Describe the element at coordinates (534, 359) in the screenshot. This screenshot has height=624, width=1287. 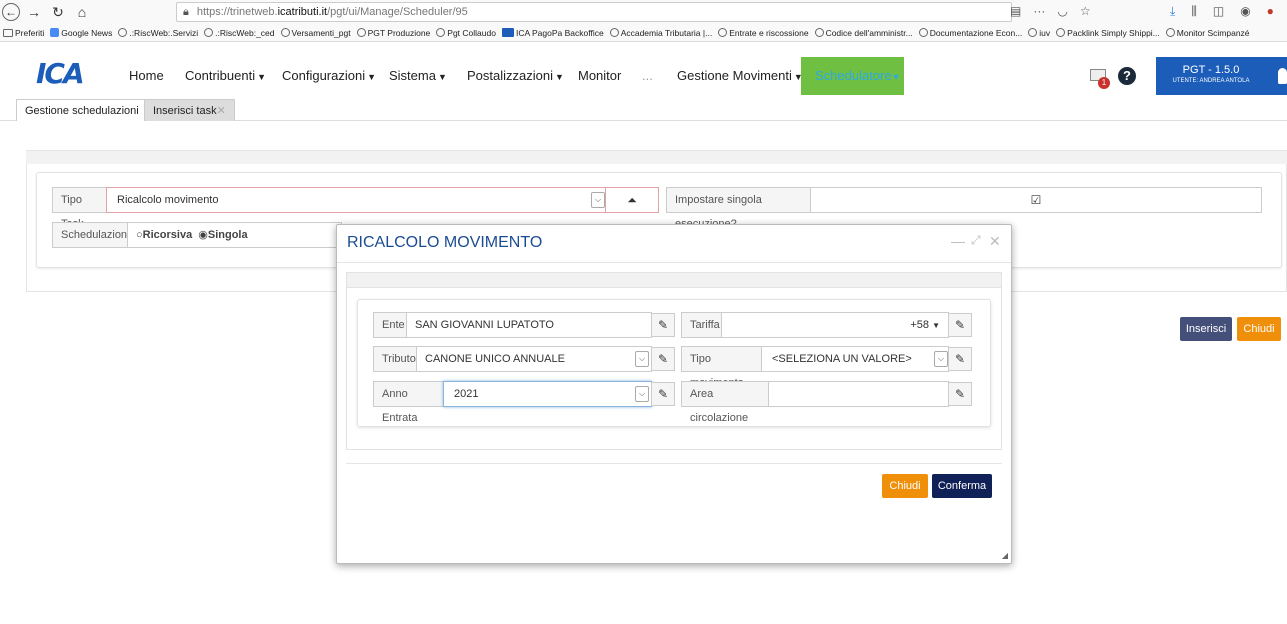
I see `tributo-select: CANONE UNICO ANNUALE` at that location.